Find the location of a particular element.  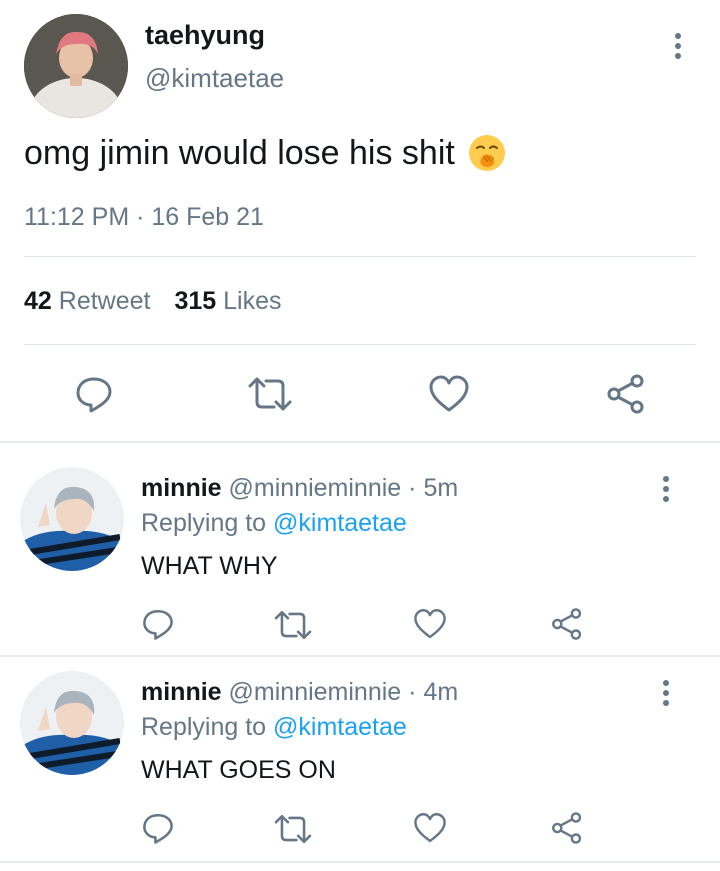

yawning-face-icon is located at coordinates (487, 153).